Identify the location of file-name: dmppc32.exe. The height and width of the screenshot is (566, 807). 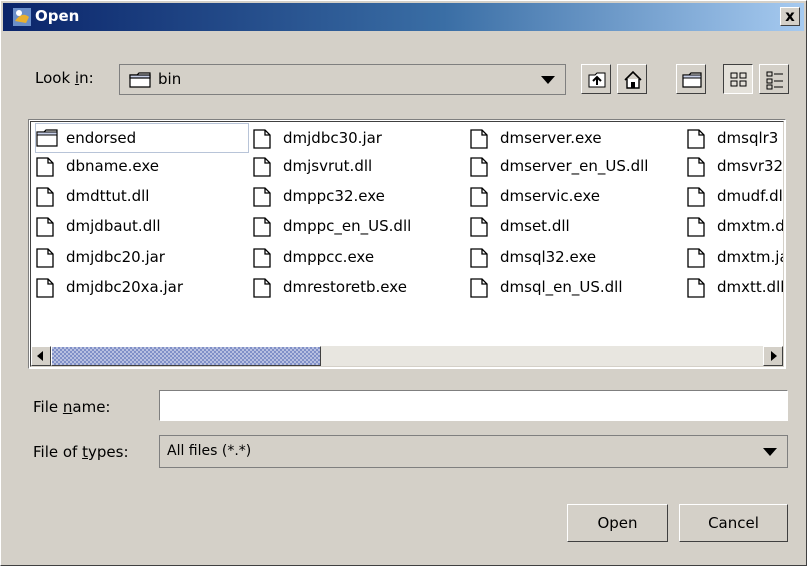
(334, 196).